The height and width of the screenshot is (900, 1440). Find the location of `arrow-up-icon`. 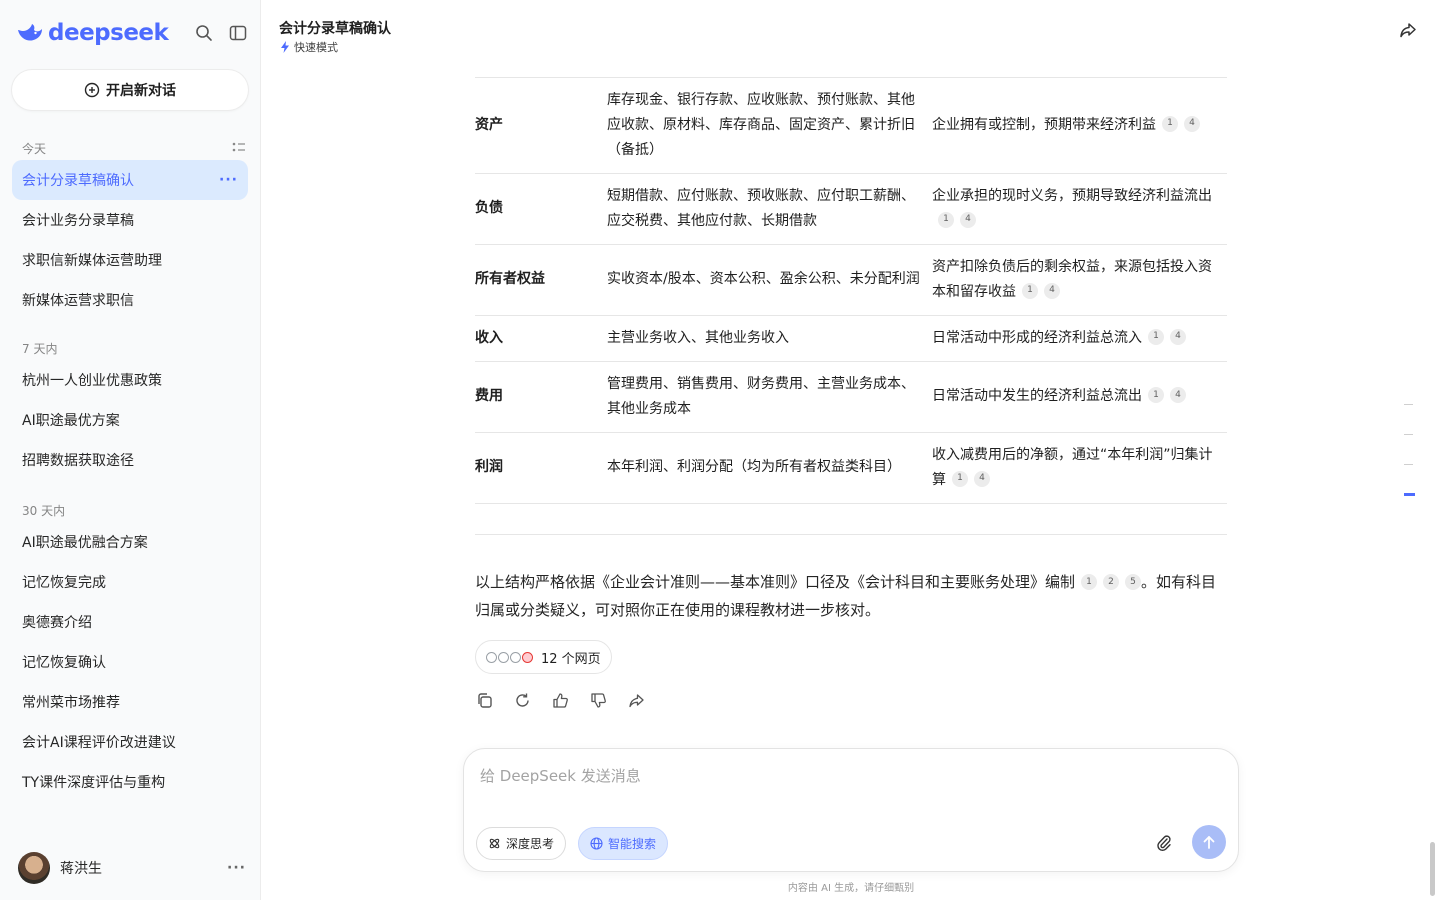

arrow-up-icon is located at coordinates (1209, 842).